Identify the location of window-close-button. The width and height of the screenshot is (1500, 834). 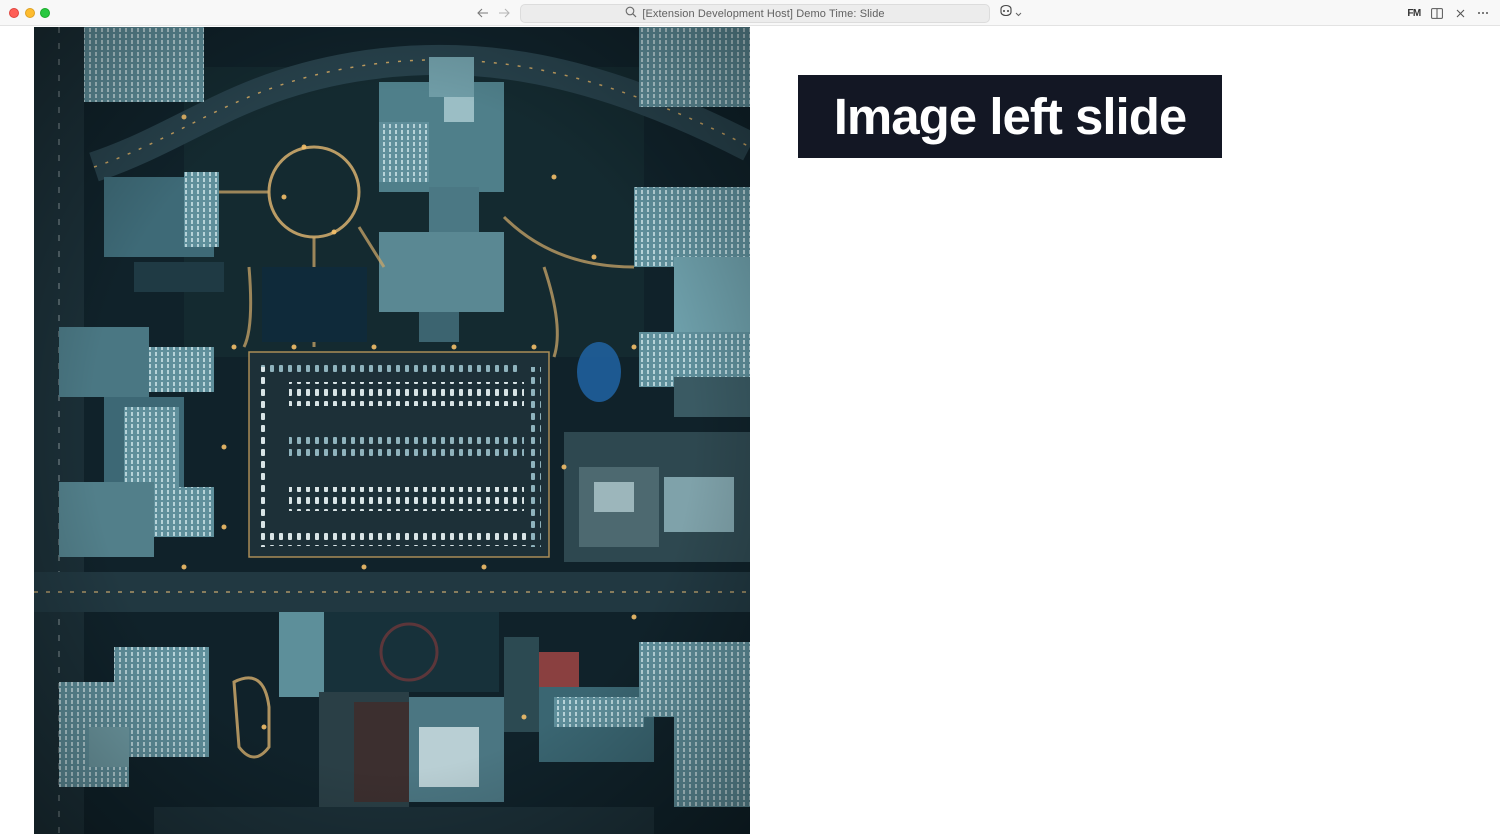
(14, 13).